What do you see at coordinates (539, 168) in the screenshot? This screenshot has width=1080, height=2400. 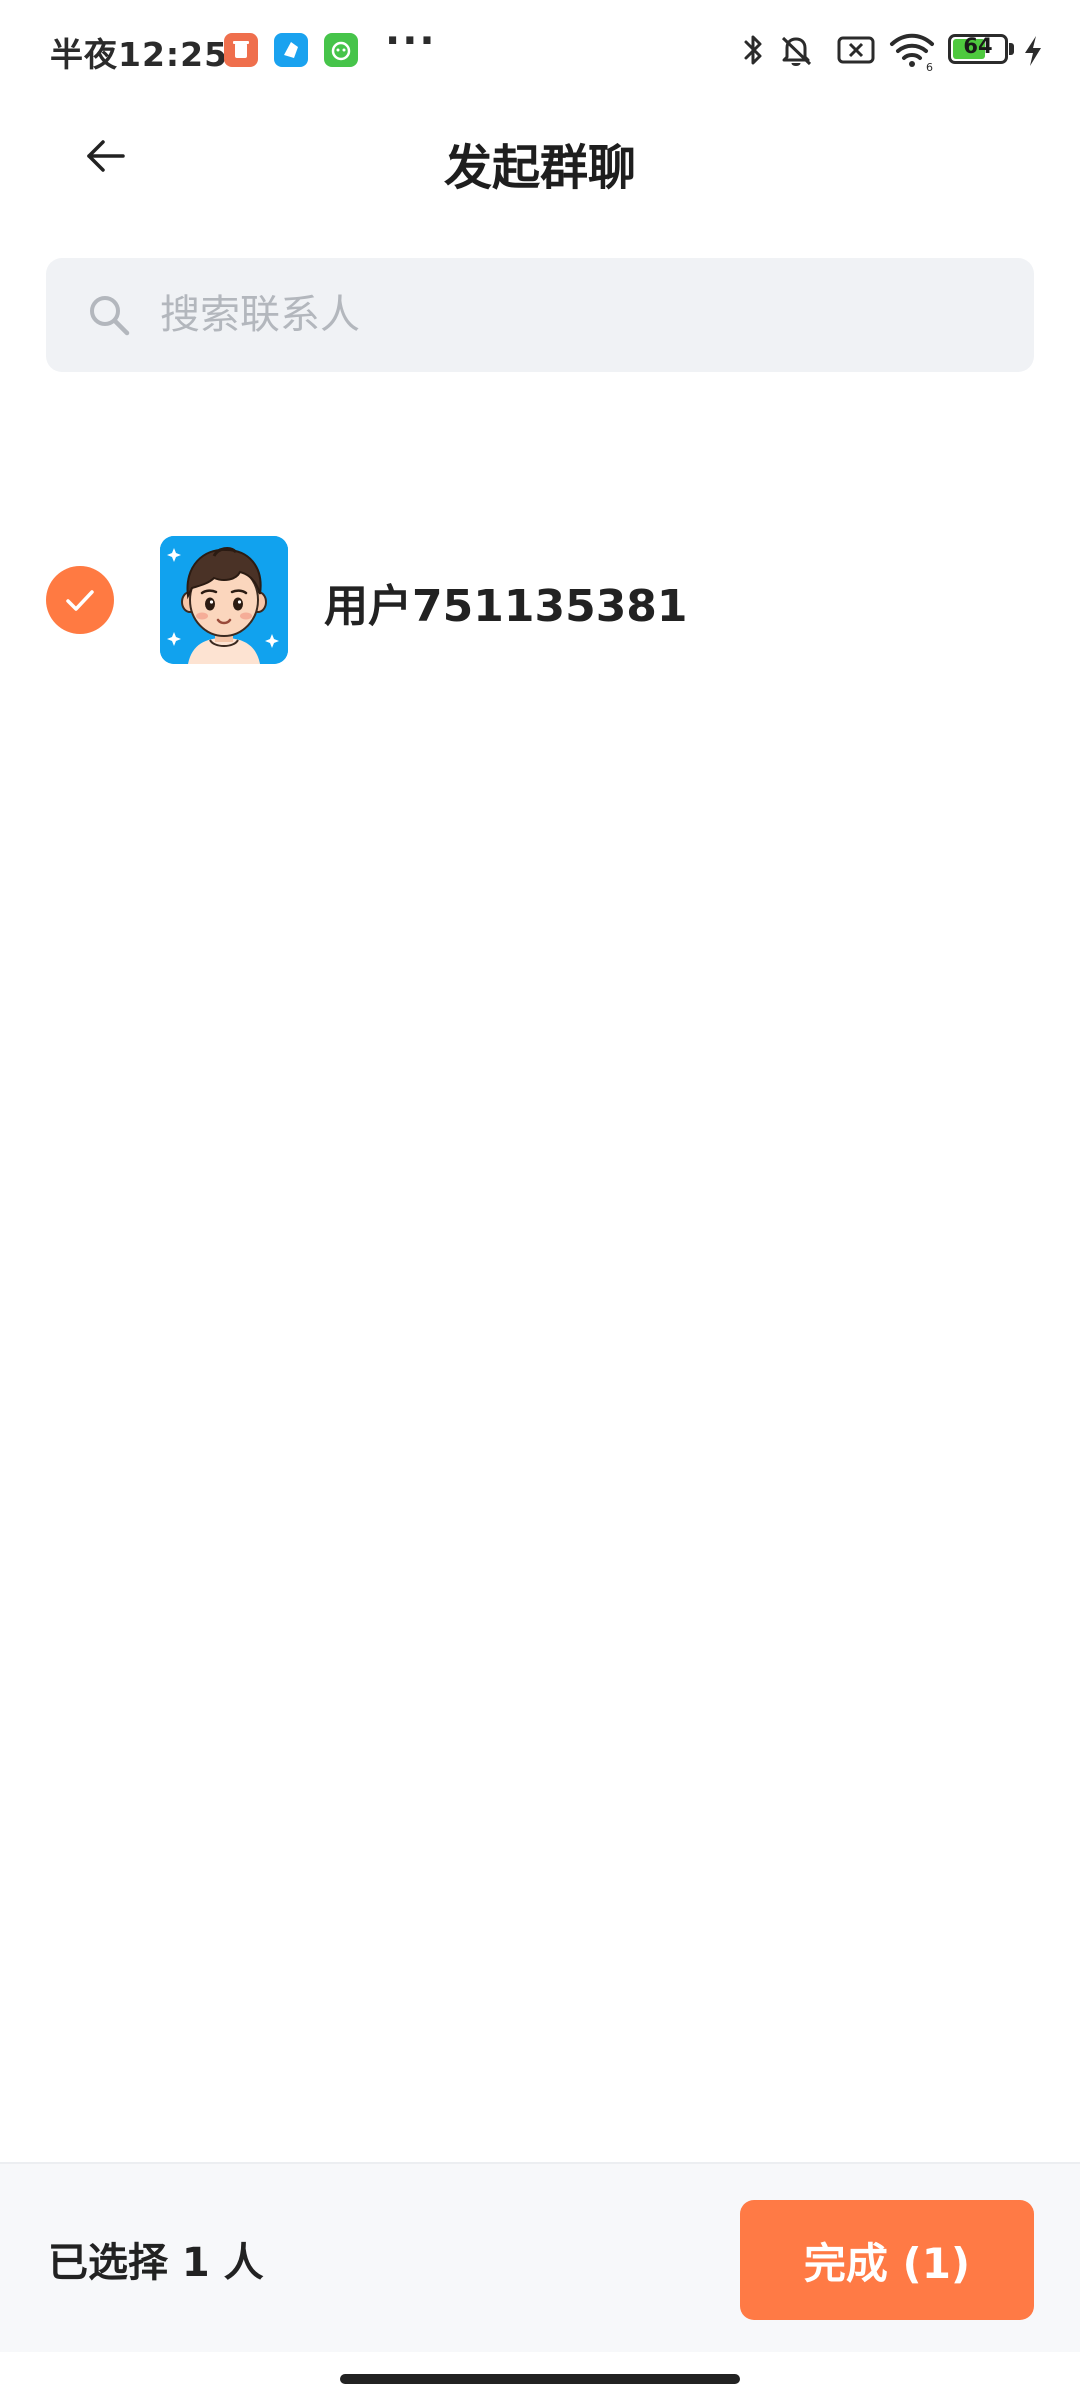 I see `page-title: 发起群聊` at bounding box center [539, 168].